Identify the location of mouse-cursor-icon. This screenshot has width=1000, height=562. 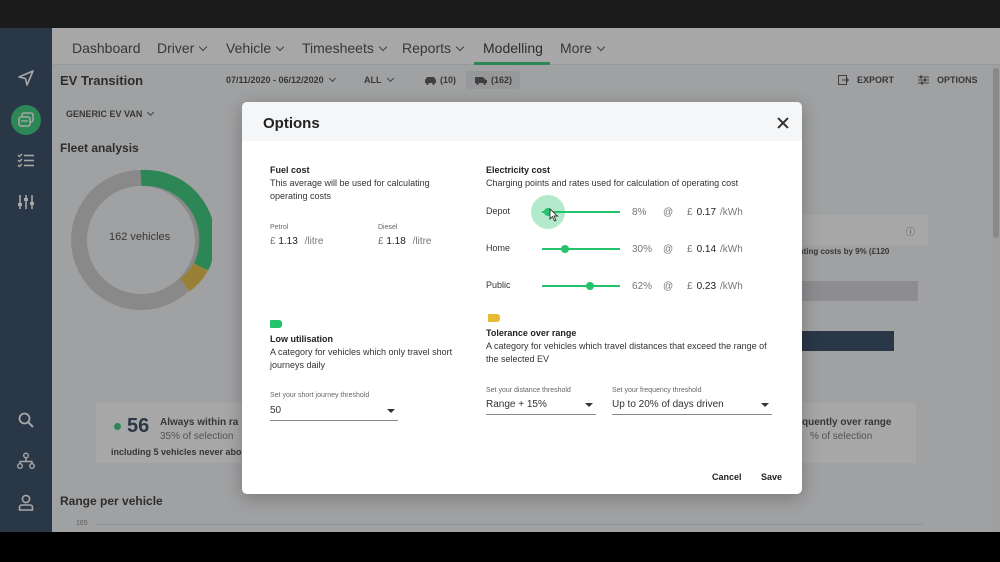
(554, 215).